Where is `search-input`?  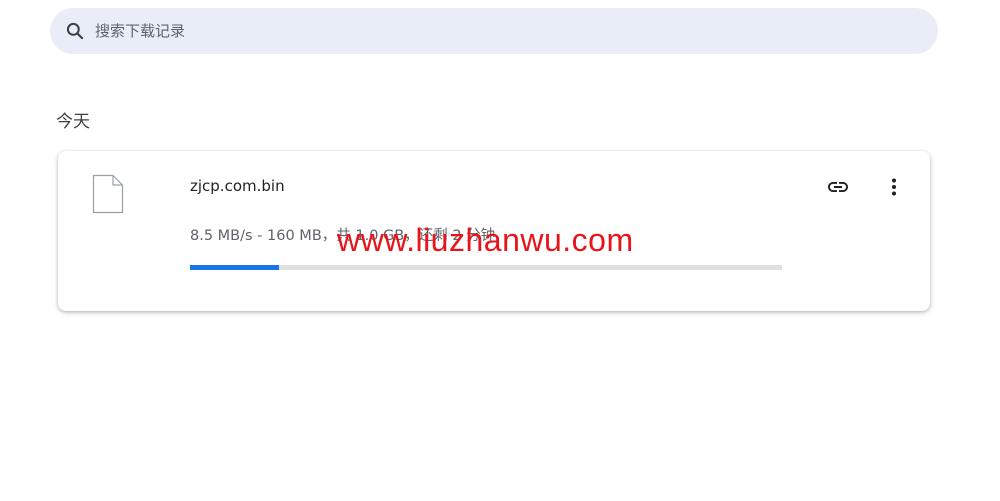 search-input is located at coordinates (495, 31).